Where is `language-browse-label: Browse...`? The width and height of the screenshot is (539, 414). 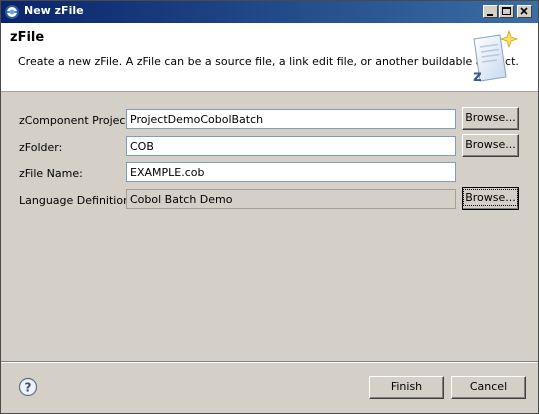
language-browse-label: Browse... is located at coordinates (490, 197).